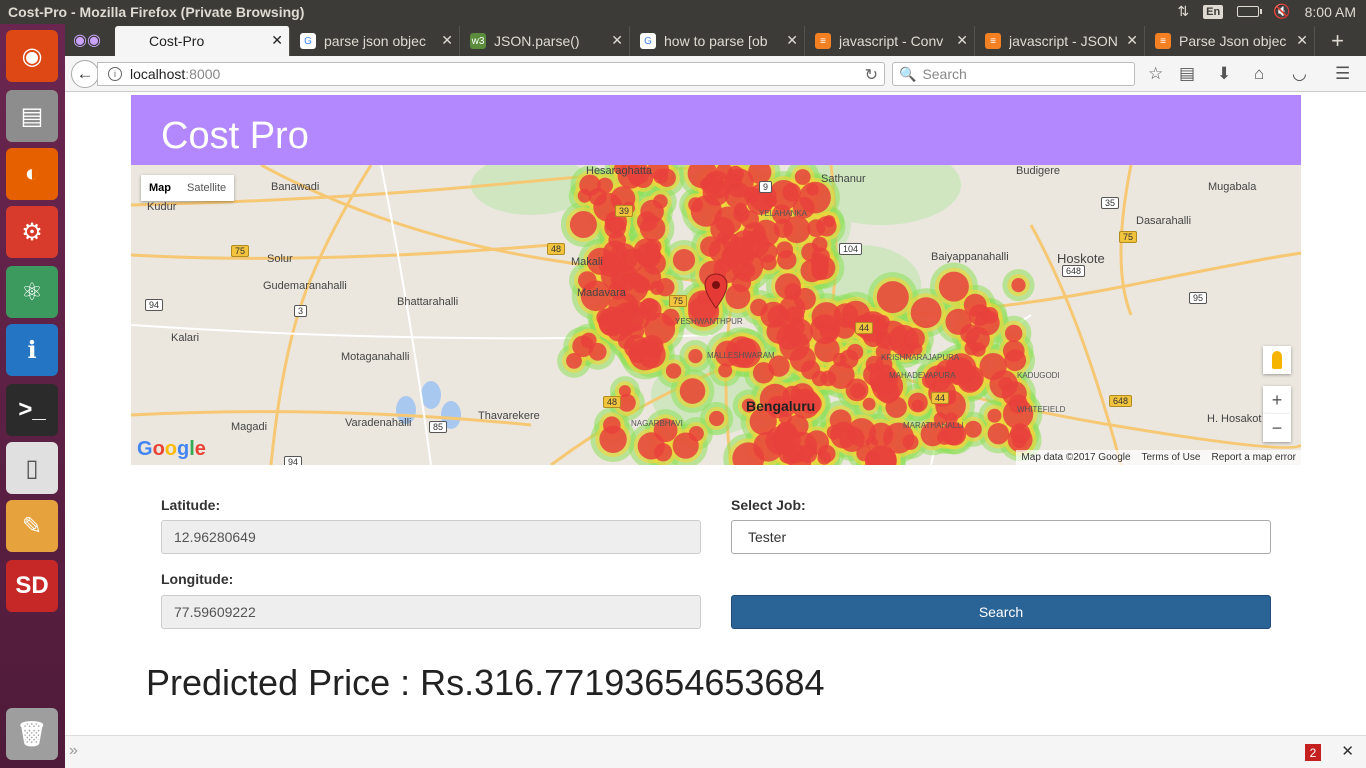 This screenshot has height=768, width=1366. What do you see at coordinates (202, 41) in the screenshot?
I see `tab-active: Cost-Pro ✕` at bounding box center [202, 41].